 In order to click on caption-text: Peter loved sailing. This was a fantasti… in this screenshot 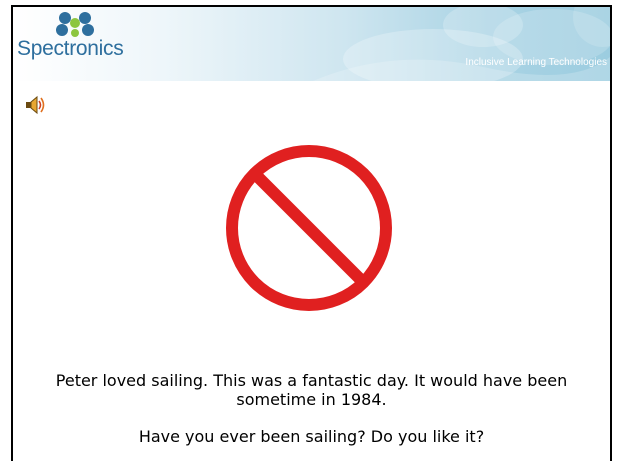, I will do `click(311, 390)`.